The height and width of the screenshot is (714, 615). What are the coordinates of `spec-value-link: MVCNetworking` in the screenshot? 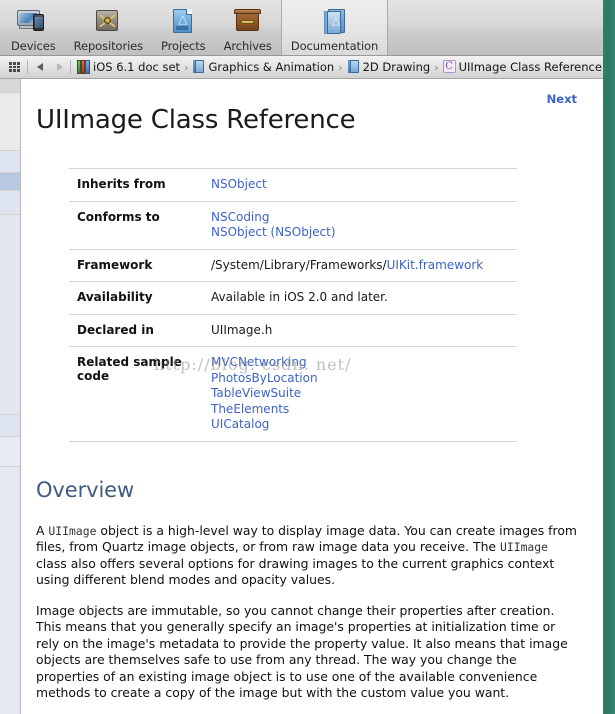 It's located at (259, 362).